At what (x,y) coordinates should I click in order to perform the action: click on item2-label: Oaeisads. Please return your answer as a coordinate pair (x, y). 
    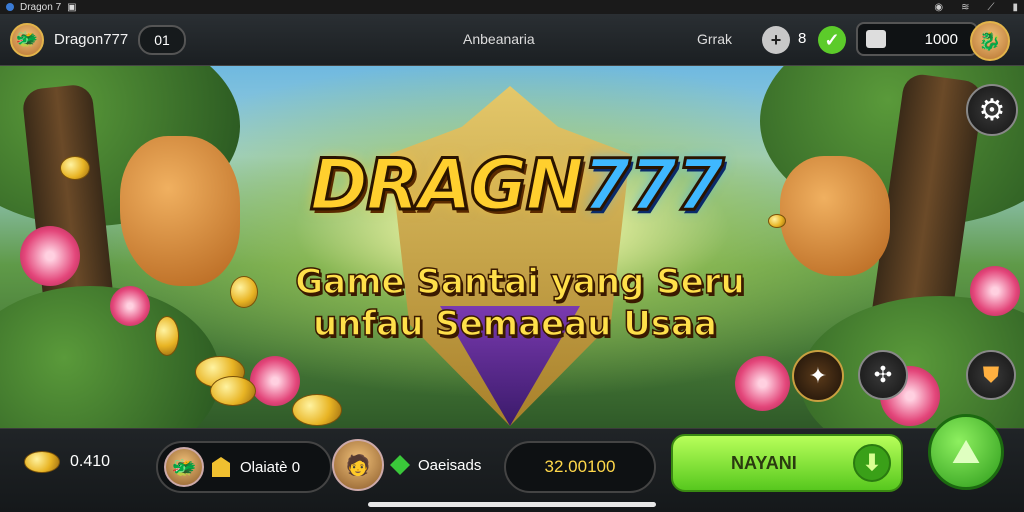
    Looking at the image, I should click on (450, 465).